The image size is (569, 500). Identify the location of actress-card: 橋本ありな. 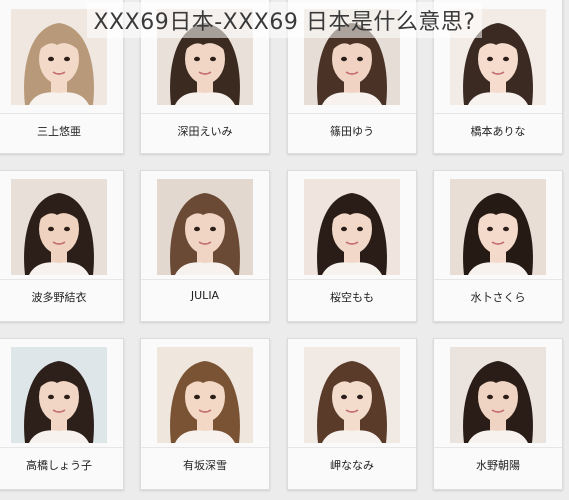
(498, 77).